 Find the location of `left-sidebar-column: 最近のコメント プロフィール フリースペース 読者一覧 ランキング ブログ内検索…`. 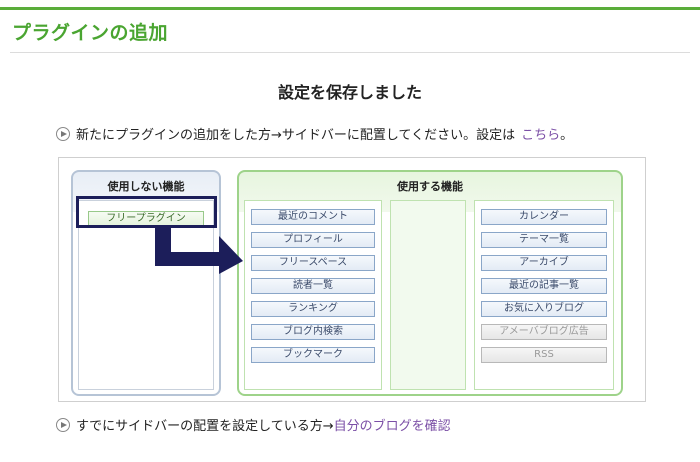

left-sidebar-column: 最近のコメント プロフィール フリースペース 読者一覧 ランキング ブログ内検索… is located at coordinates (313, 295).